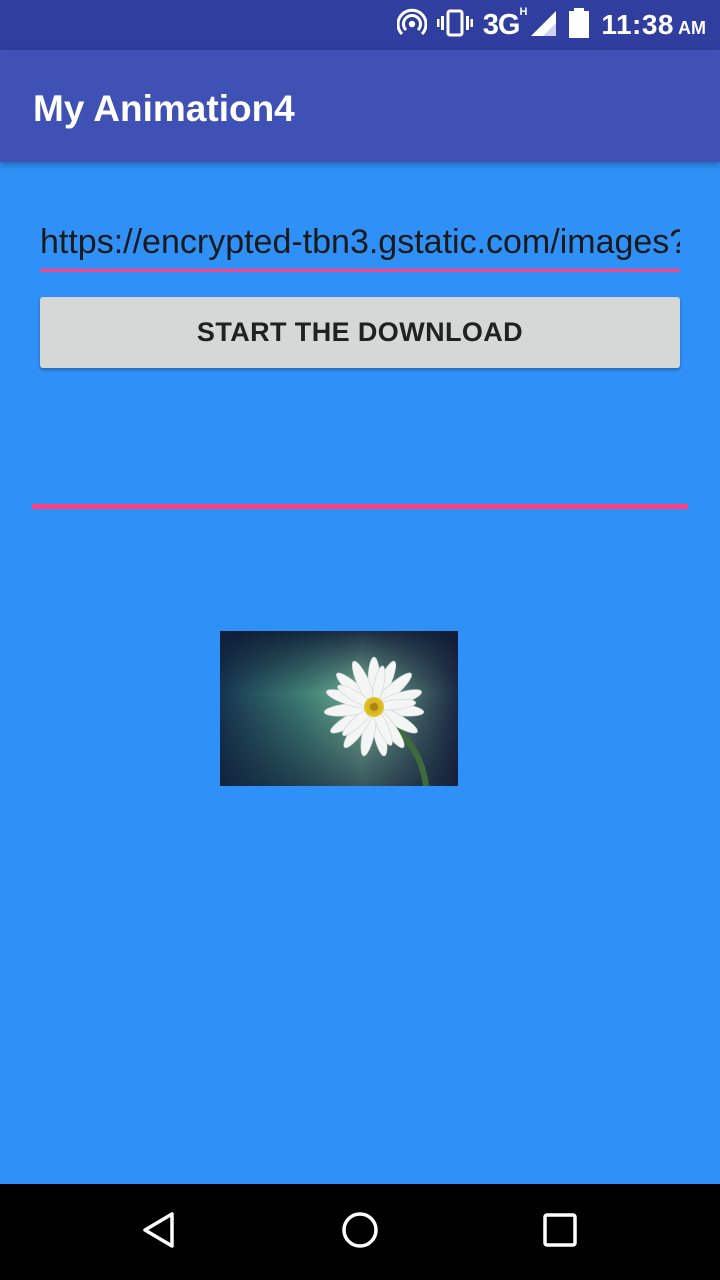  I want to click on start-download-button: START THE DOWNLOAD, so click(360, 332).